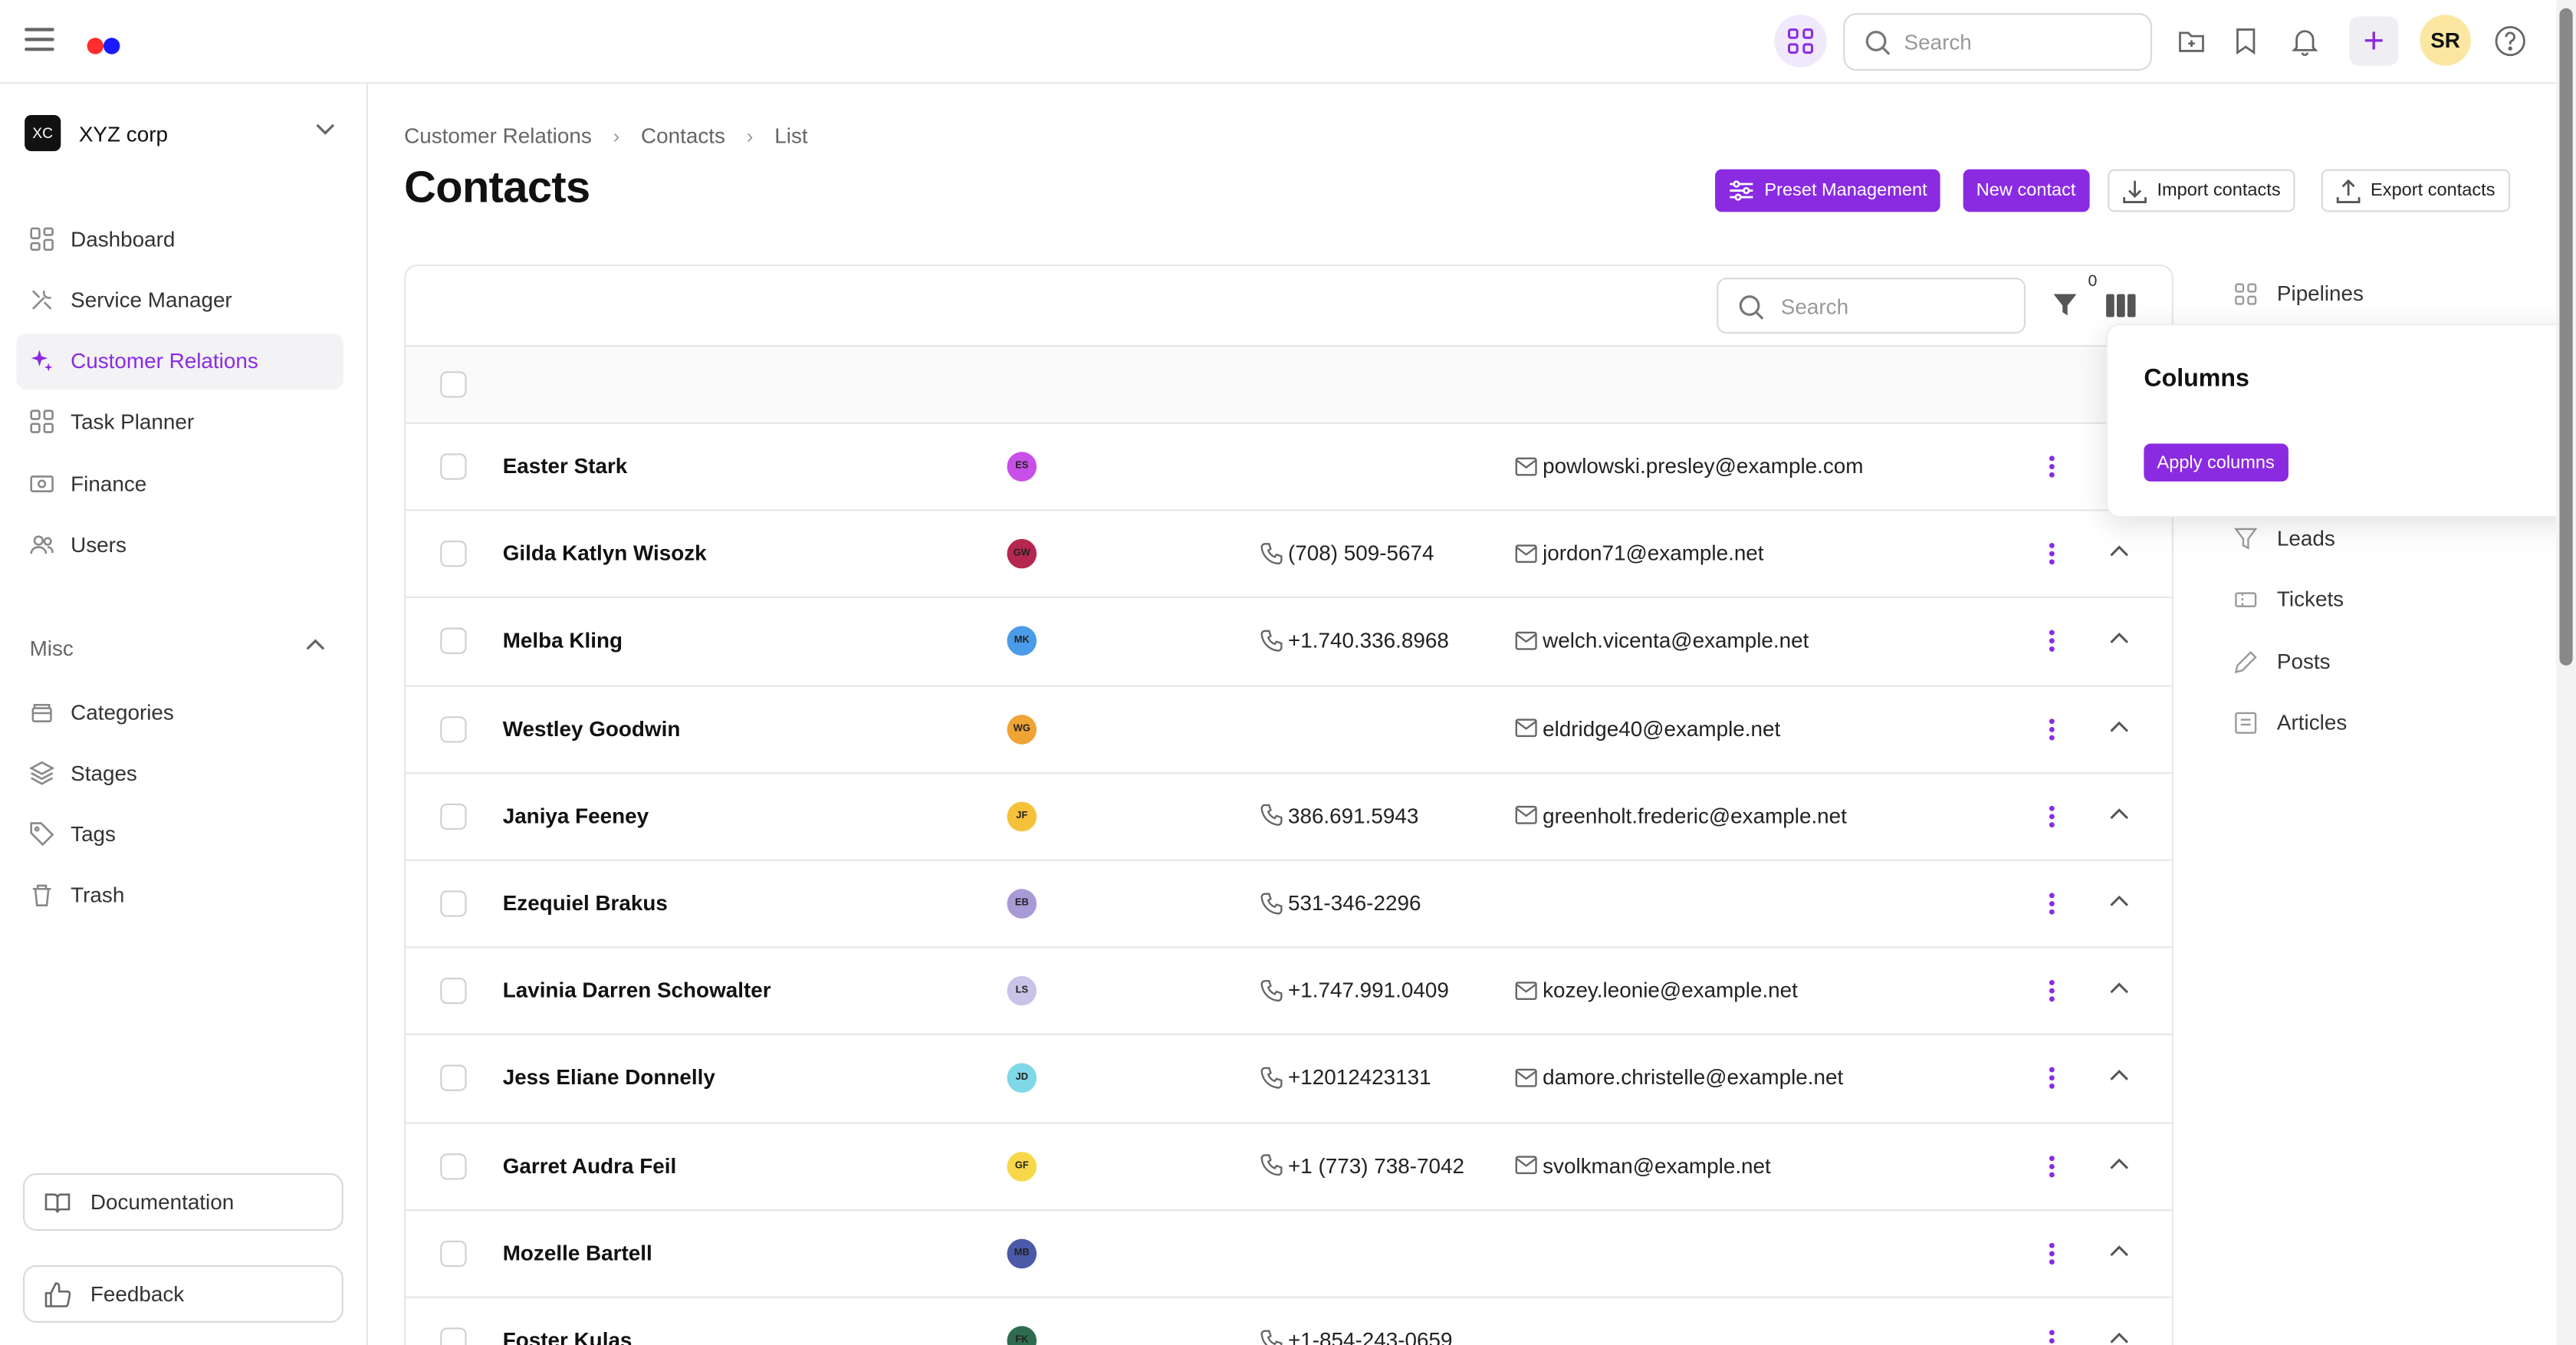  What do you see at coordinates (179, 361) in the screenshot?
I see `sidebar-item-customer-relations: Customer Relations` at bounding box center [179, 361].